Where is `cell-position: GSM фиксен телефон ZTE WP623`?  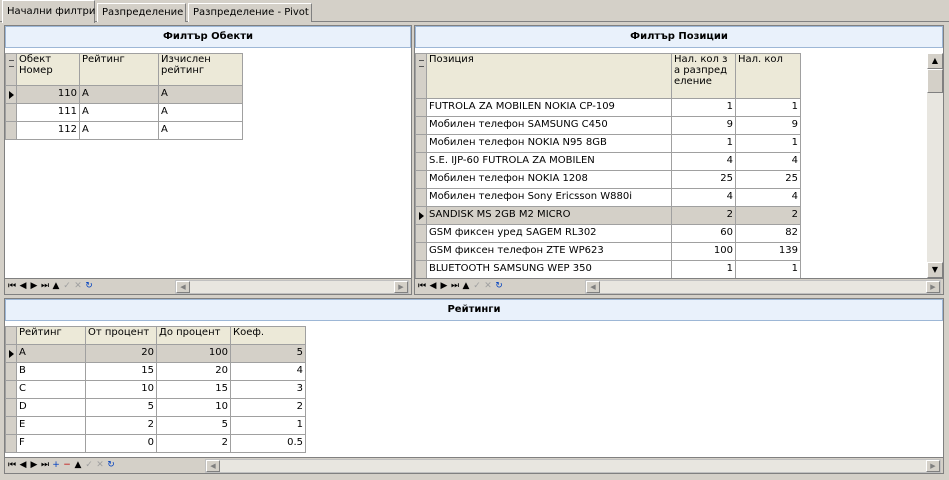
cell-position: GSM фиксен телефон ZTE WP623 is located at coordinates (549, 251).